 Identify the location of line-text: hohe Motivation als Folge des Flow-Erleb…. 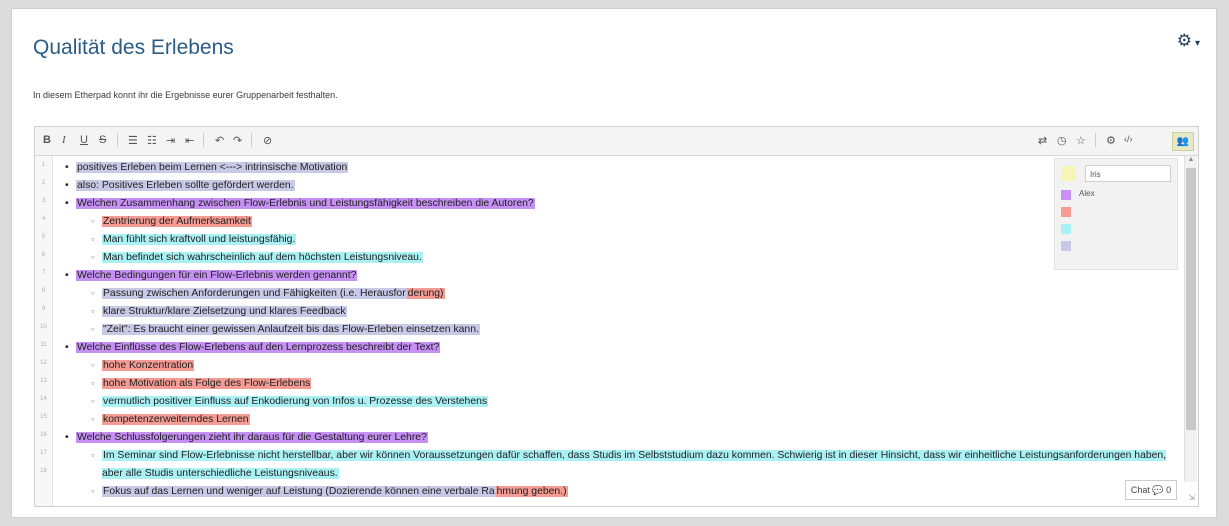
(207, 383).